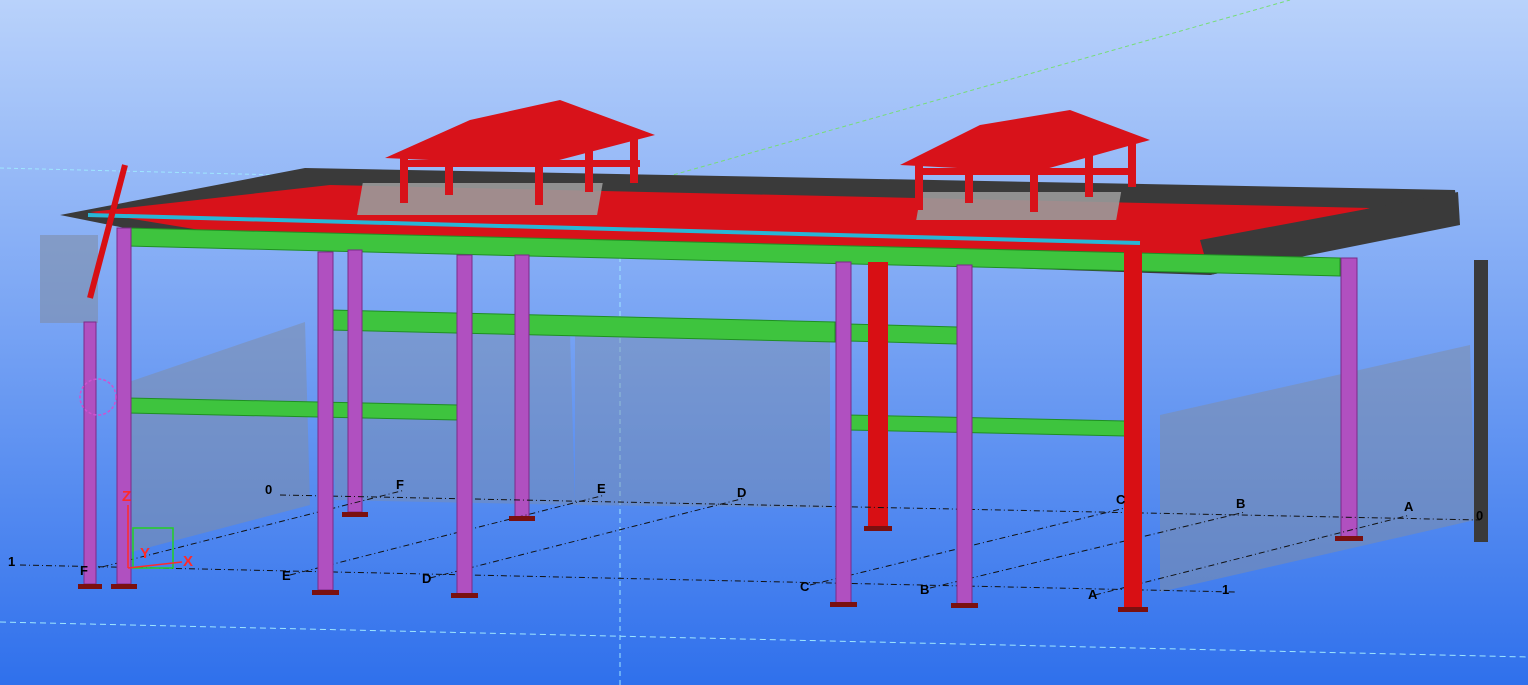  What do you see at coordinates (69, 279) in the screenshot?
I see `wall-panel-left-top` at bounding box center [69, 279].